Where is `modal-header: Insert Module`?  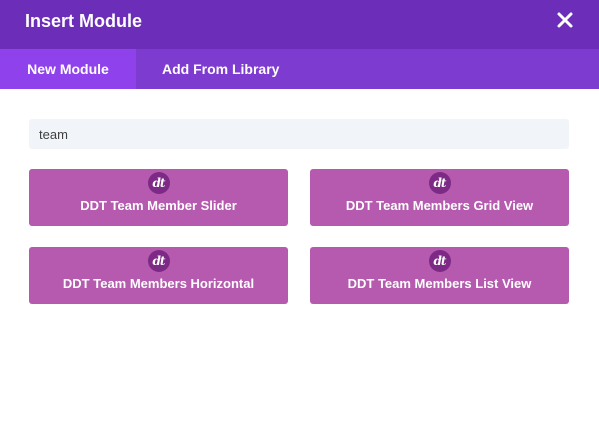
modal-header: Insert Module is located at coordinates (299, 24).